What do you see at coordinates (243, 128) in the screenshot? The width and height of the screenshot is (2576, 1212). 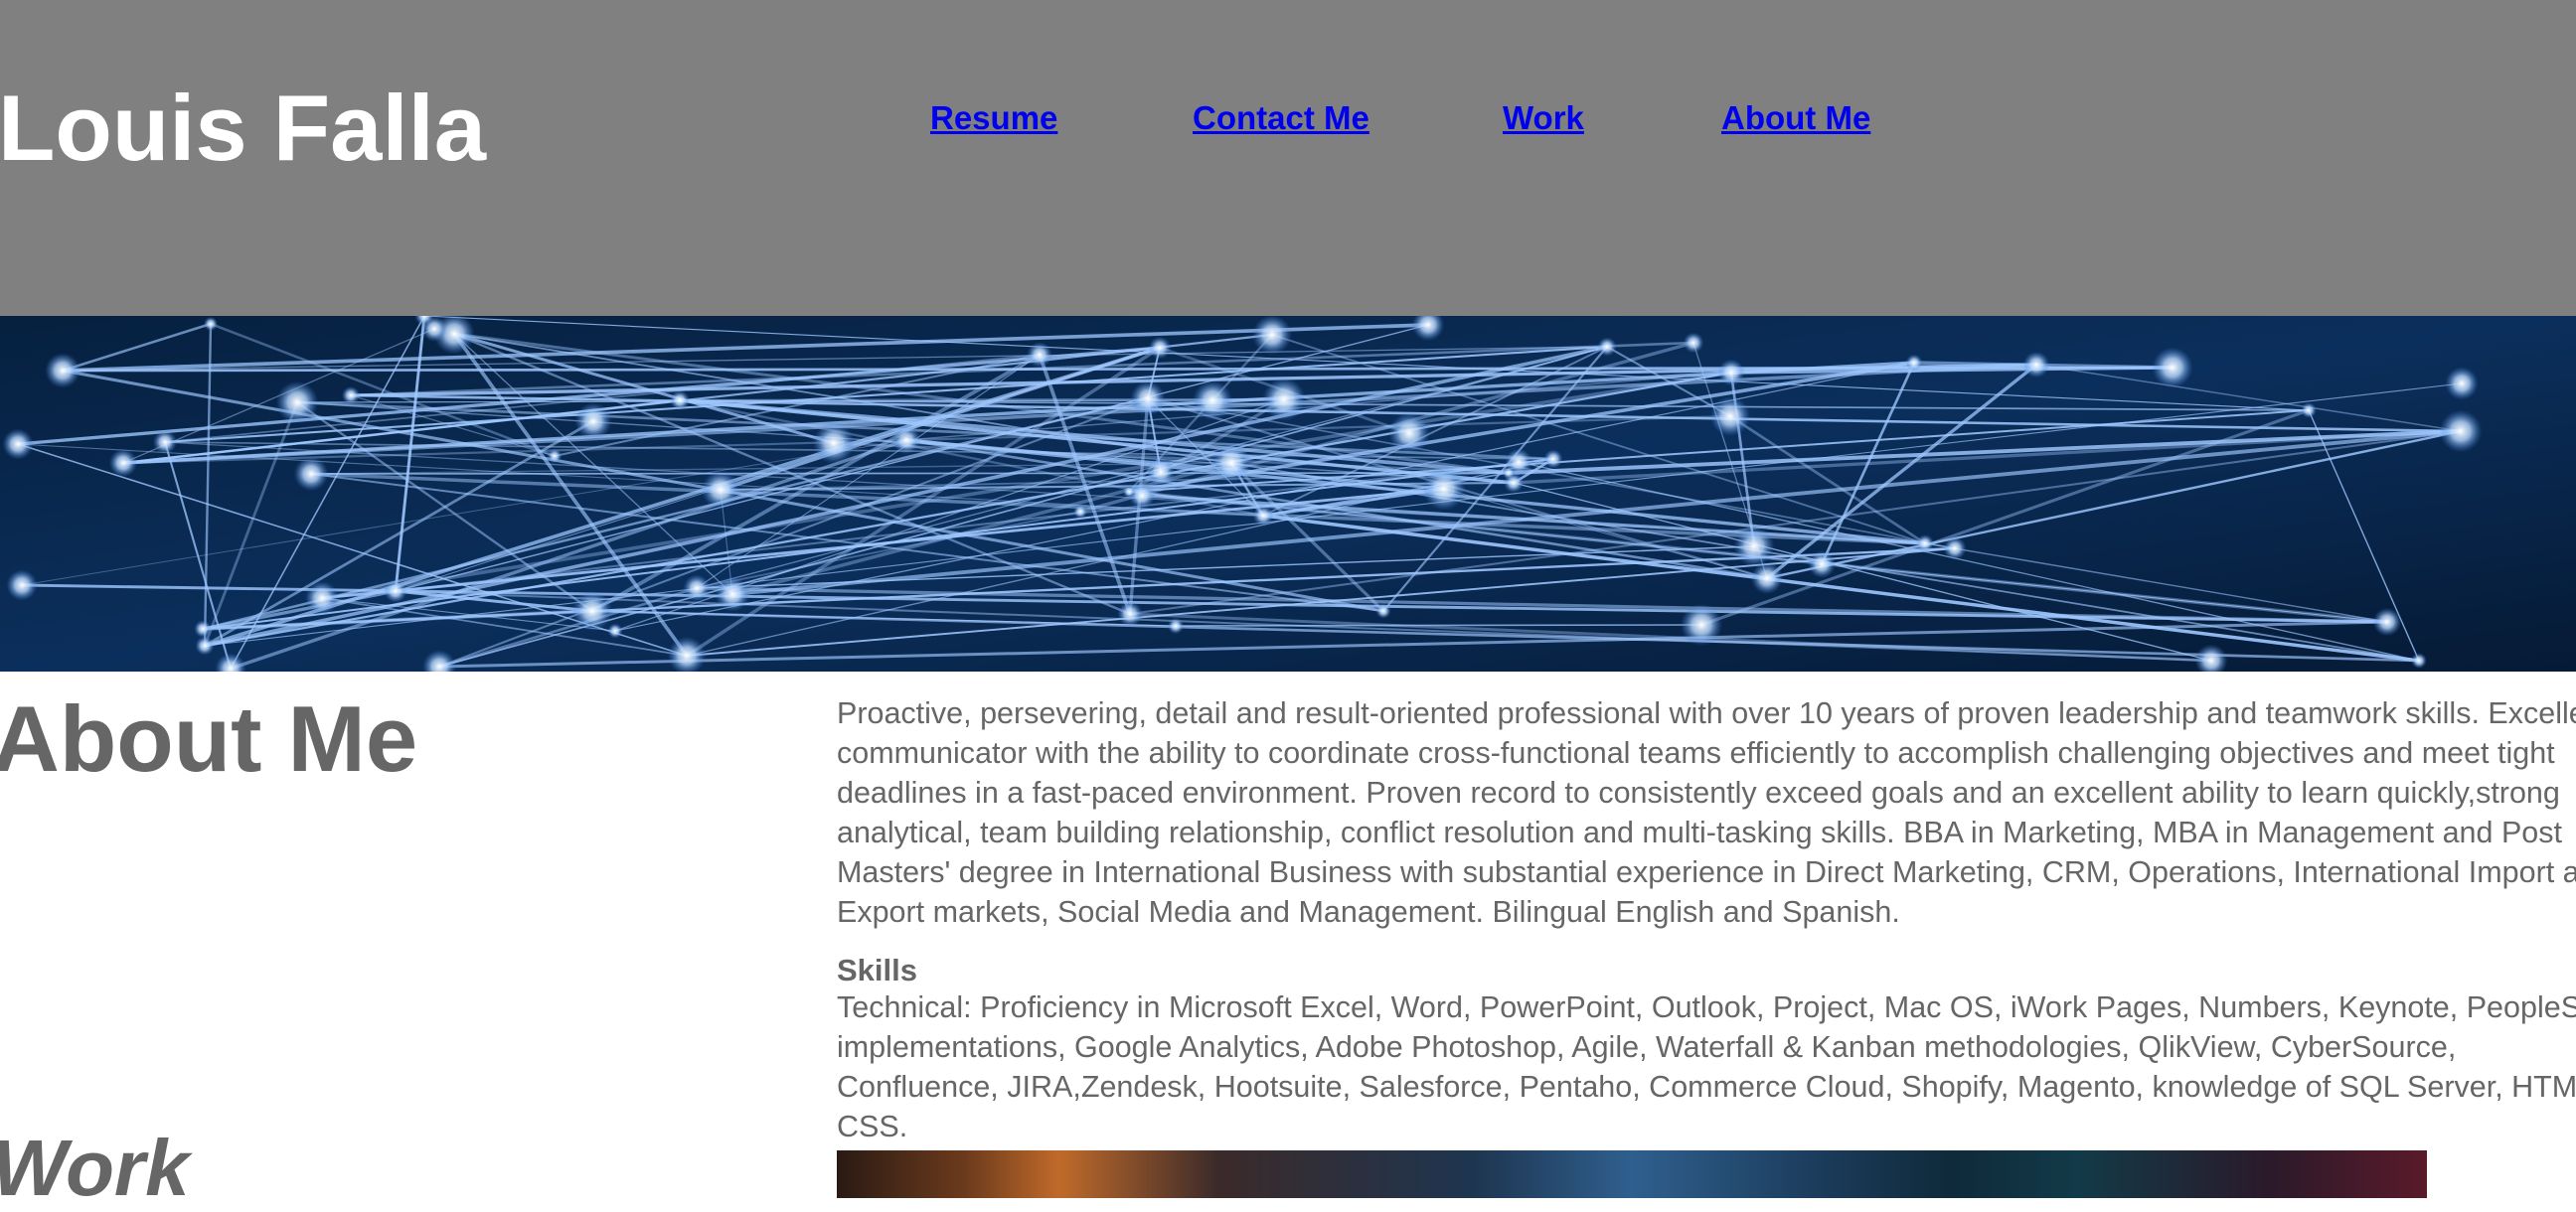 I see `site-title: Louis Falla` at bounding box center [243, 128].